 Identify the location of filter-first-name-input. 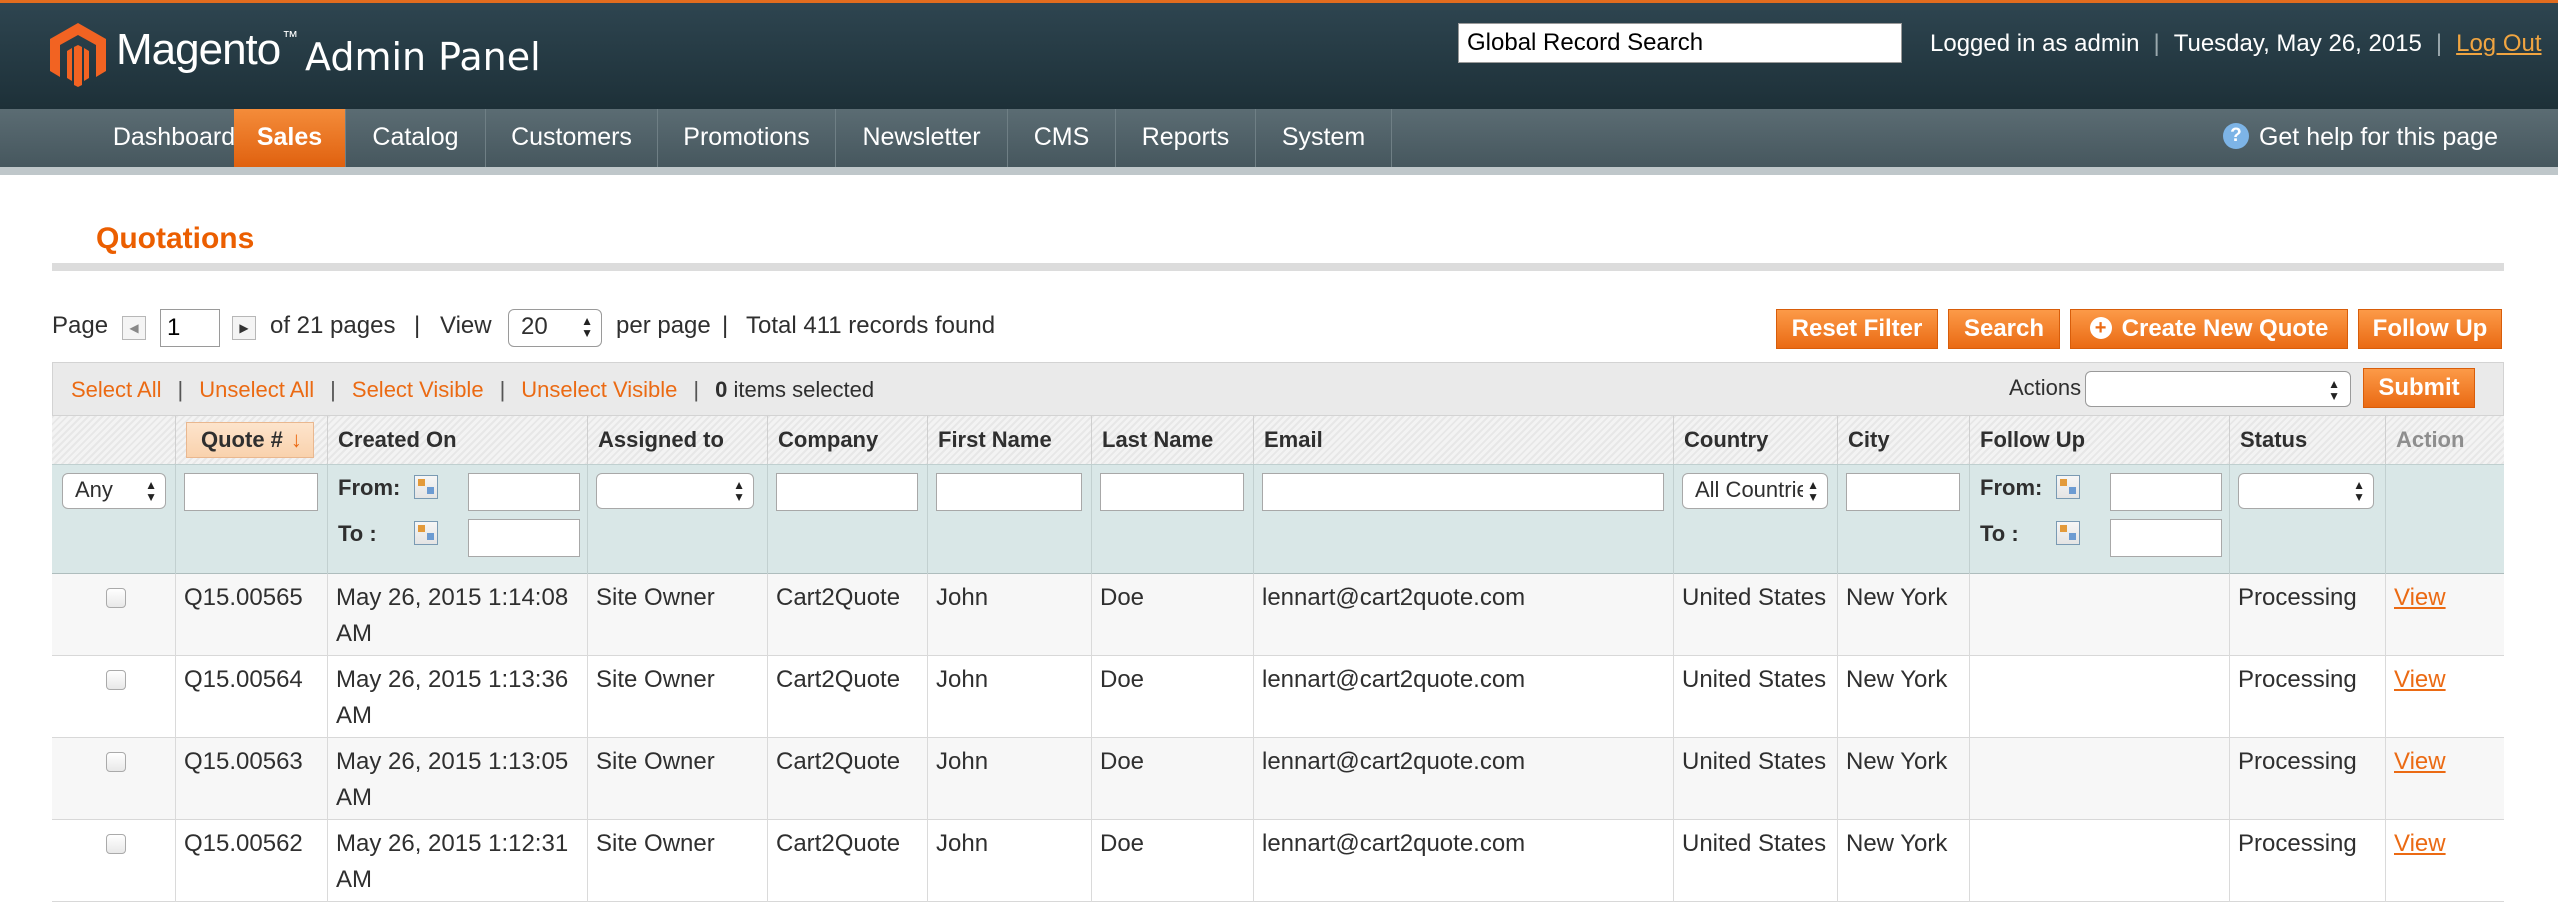
(1009, 492).